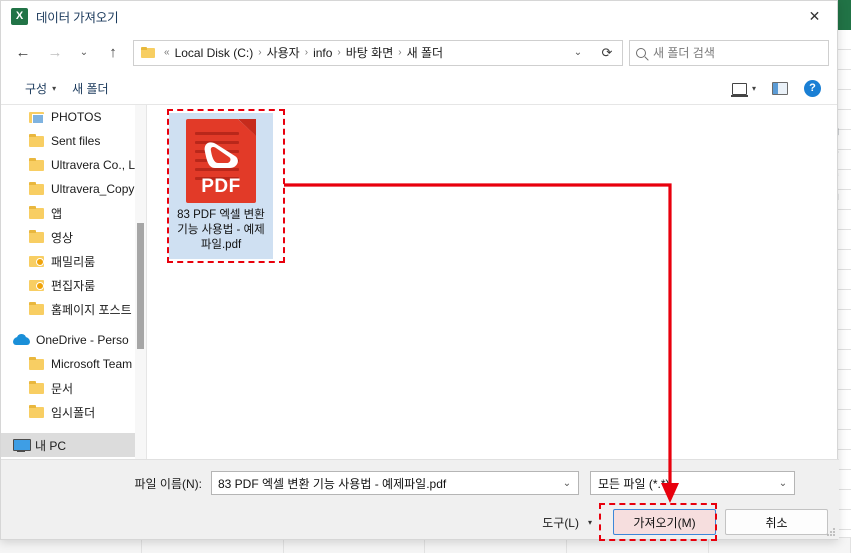 The image size is (851, 553). What do you see at coordinates (332, 483) in the screenshot?
I see `filename-value: 83 PDF 엑셀 변환 기능 사용법 - 예제파일.pdf` at bounding box center [332, 483].